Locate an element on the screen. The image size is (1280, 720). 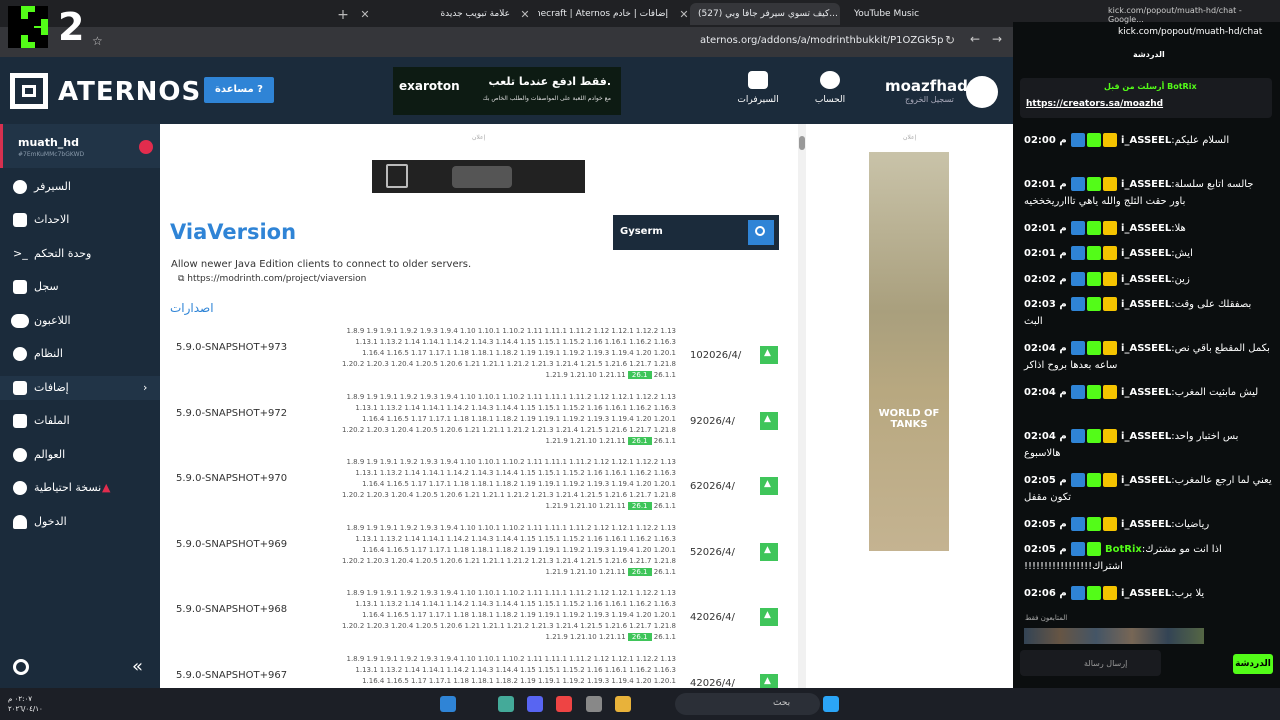
forward-icon: → is located at coordinates (997, 39).